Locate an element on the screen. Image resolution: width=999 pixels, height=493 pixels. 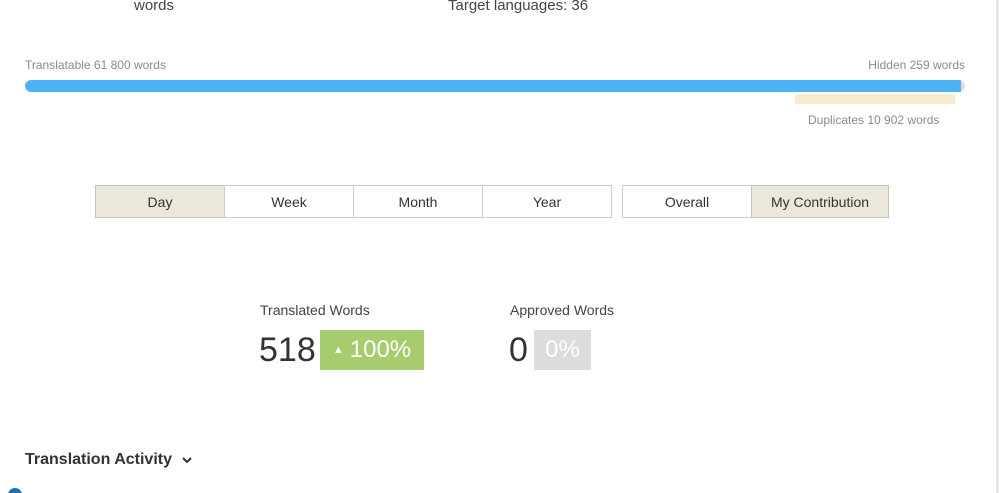
translated-words-change-badge: ▲ 100% is located at coordinates (372, 350).